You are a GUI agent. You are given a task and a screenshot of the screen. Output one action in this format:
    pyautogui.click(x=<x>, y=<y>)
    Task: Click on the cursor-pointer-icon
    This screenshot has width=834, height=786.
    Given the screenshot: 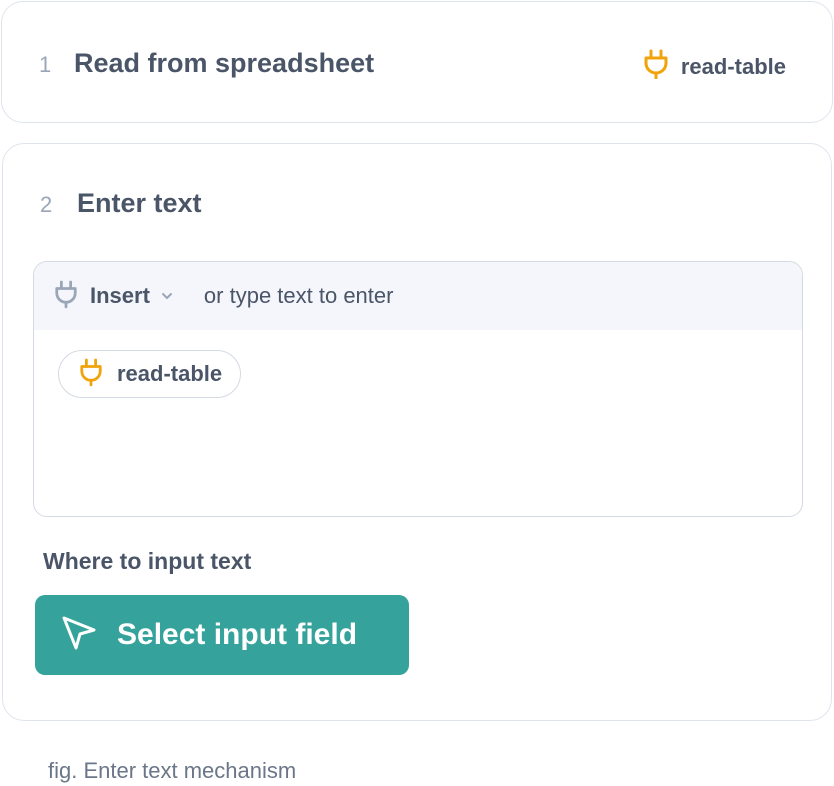 What is the action you would take?
    pyautogui.click(x=79, y=635)
    